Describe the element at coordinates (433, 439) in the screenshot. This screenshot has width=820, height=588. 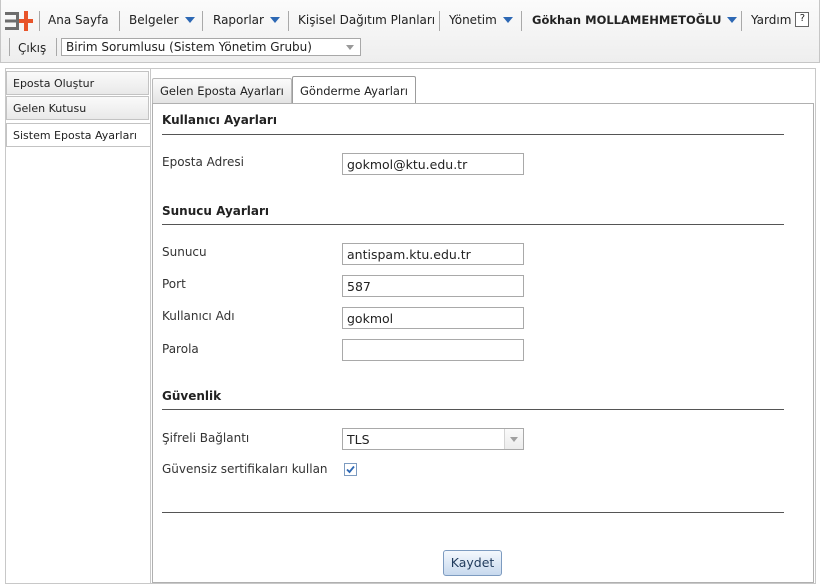
I see `encrypted-connection-select: TLS` at that location.